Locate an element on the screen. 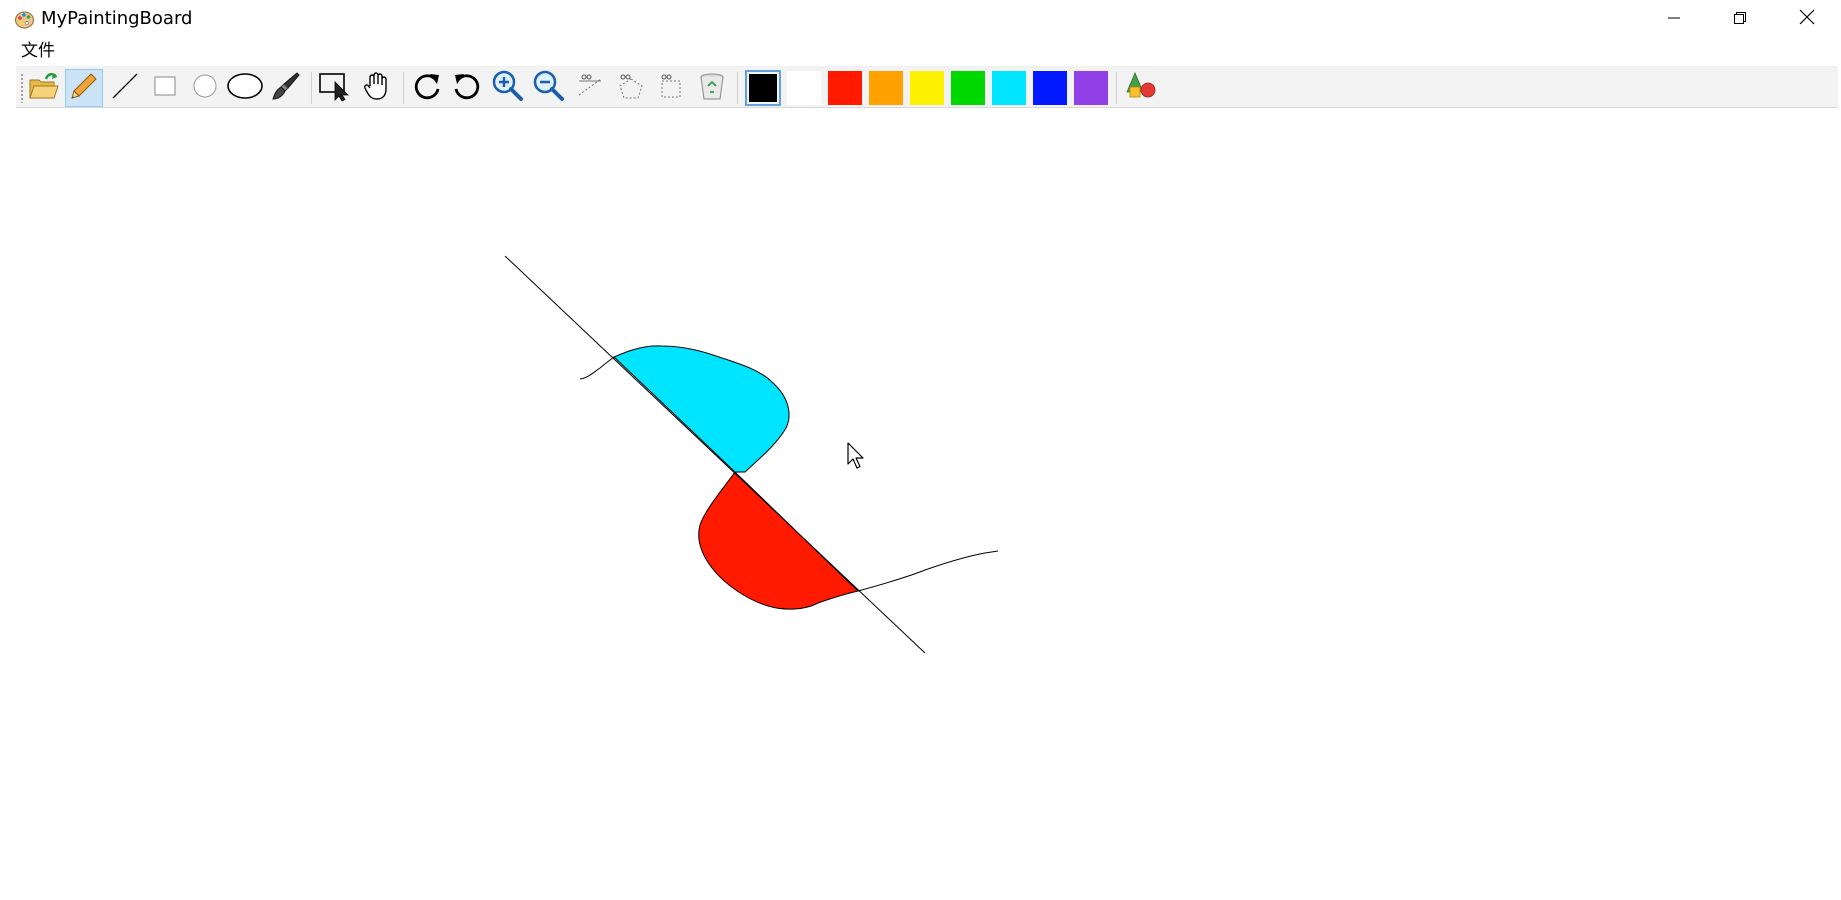 This screenshot has width=1841, height=900. brush-icon is located at coordinates (286, 88).